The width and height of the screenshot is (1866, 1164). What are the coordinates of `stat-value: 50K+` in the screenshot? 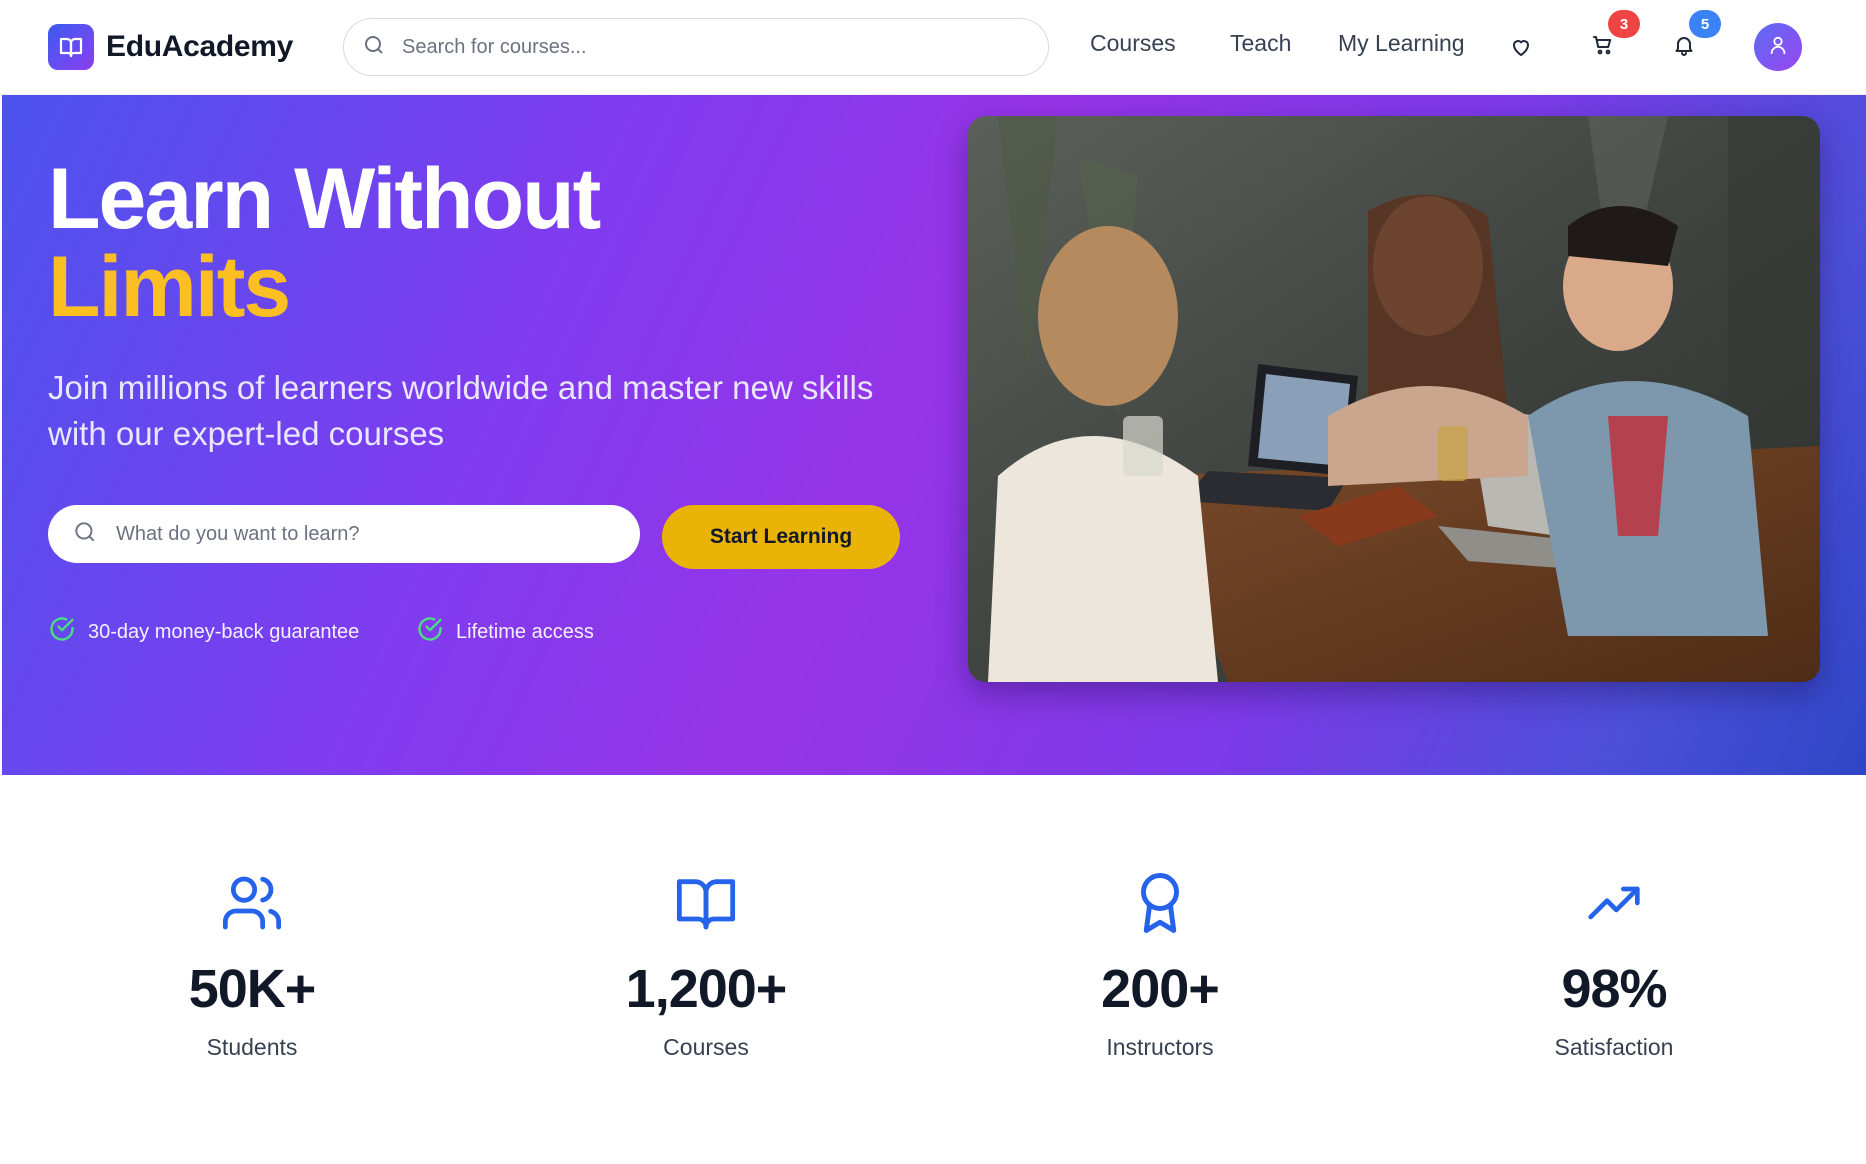 It's located at (252, 989).